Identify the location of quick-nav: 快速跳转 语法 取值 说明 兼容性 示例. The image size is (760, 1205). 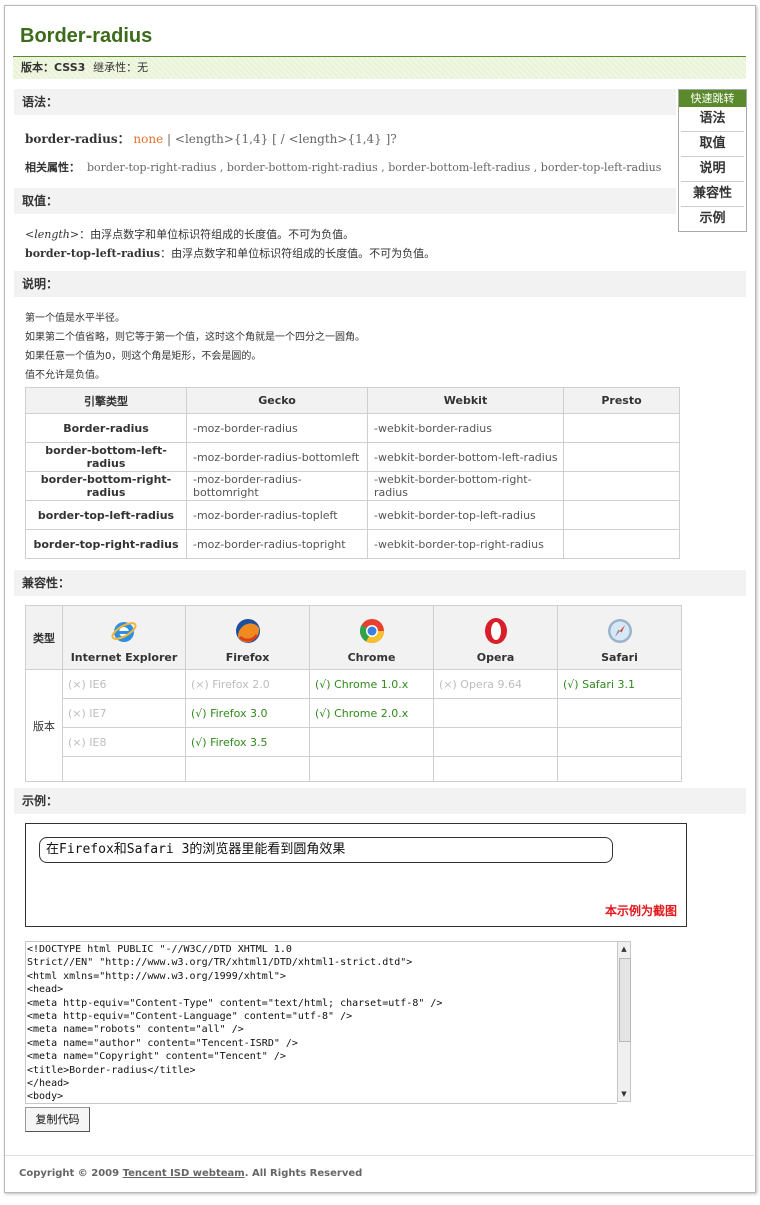
(712, 160).